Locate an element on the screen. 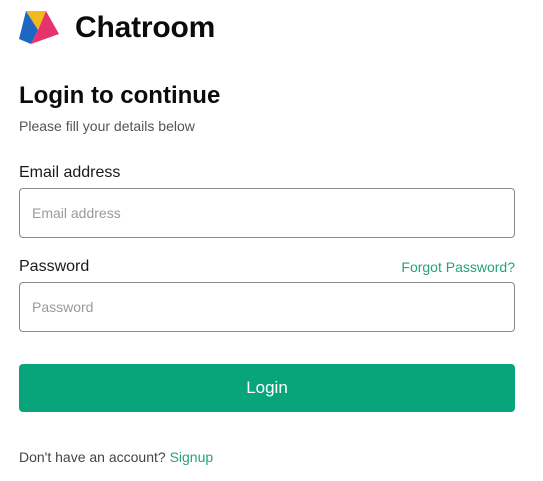  login-button: Login is located at coordinates (267, 388).